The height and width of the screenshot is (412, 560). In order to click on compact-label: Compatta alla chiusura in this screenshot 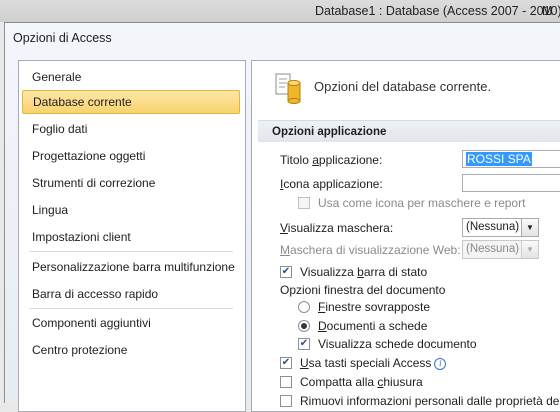, I will do `click(361, 382)`.